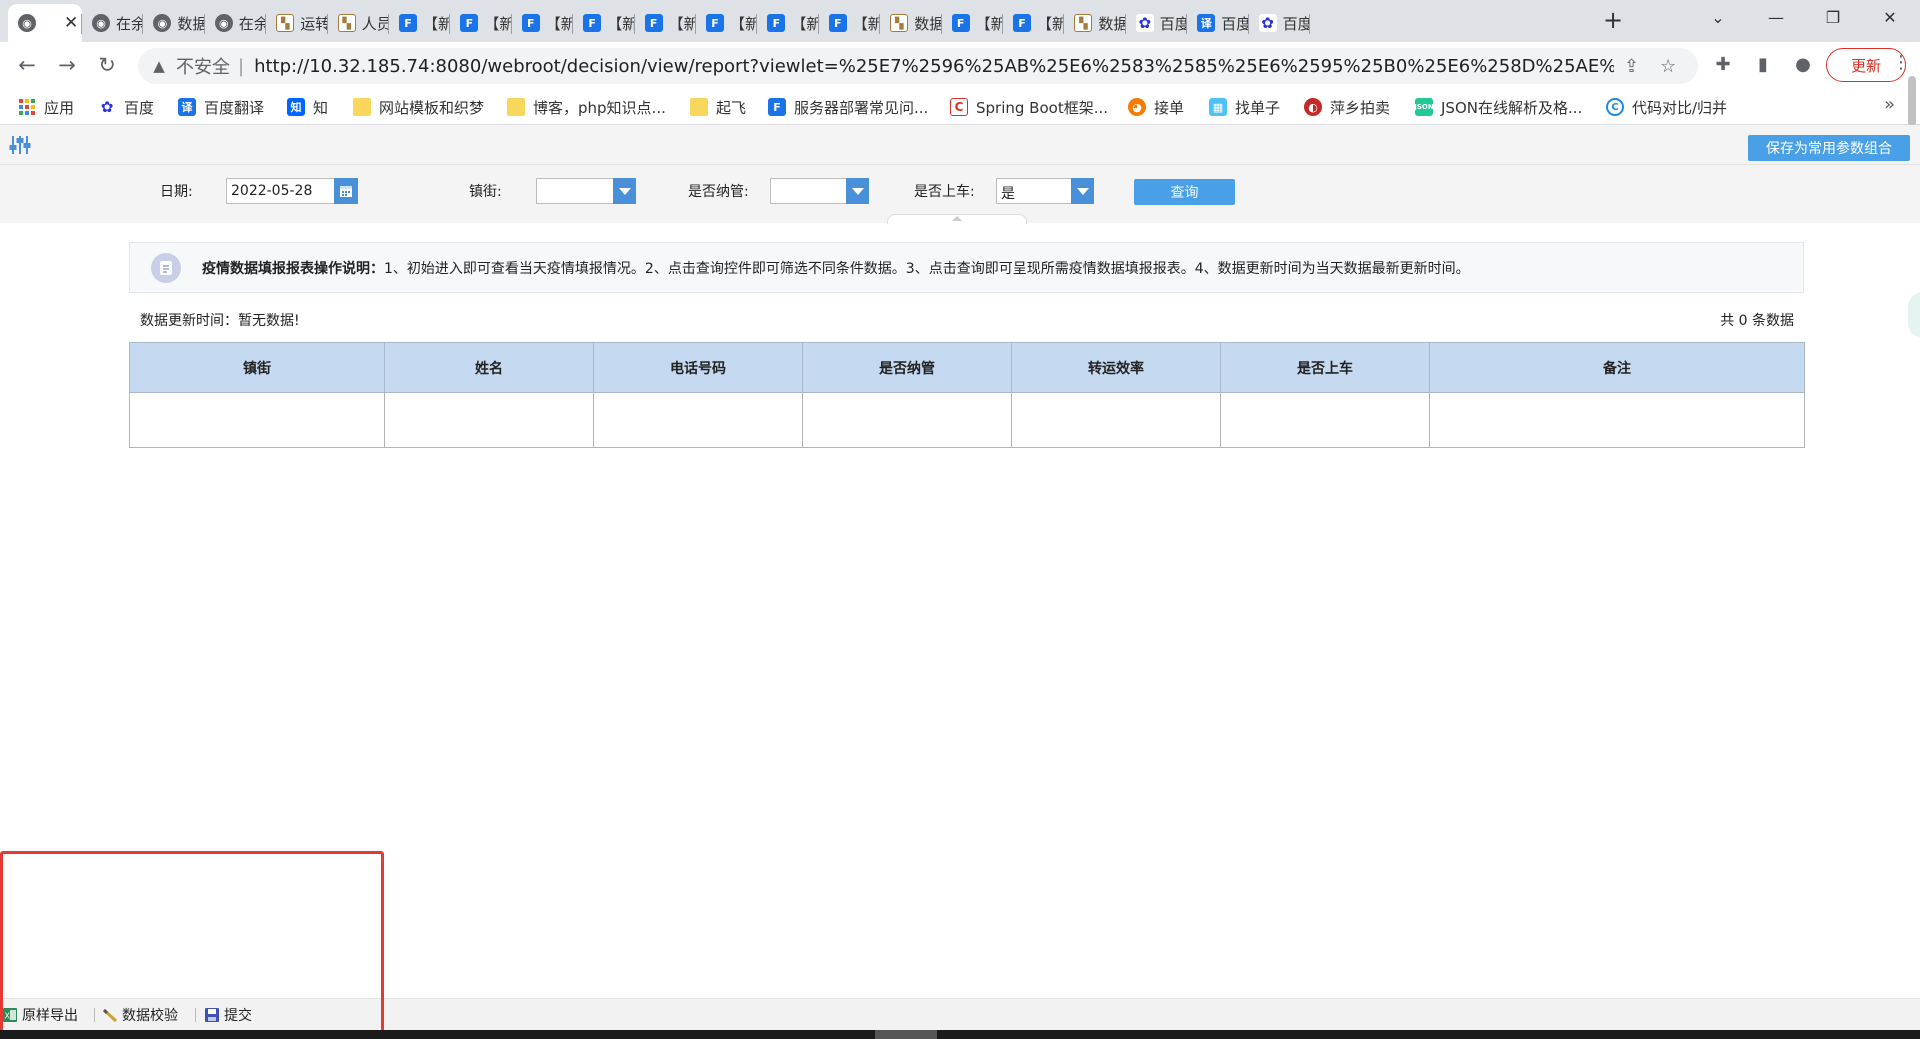 The height and width of the screenshot is (1039, 1920). Describe the element at coordinates (40, 1015) in the screenshot. I see `export-as-is-button: X 原样导出` at that location.